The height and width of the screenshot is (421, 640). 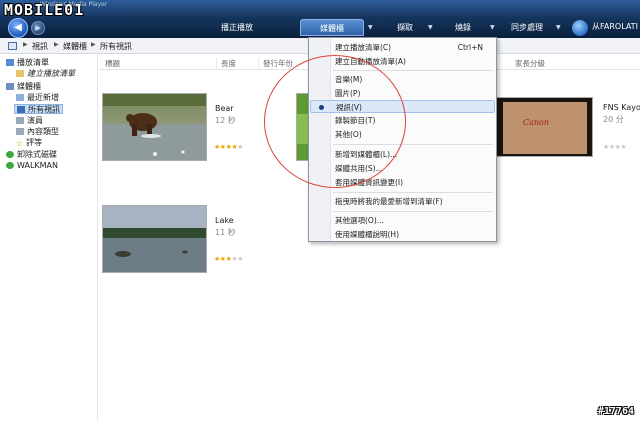 What do you see at coordinates (225, 232) in the screenshot?
I see `video-length-lake: 11 秒` at bounding box center [225, 232].